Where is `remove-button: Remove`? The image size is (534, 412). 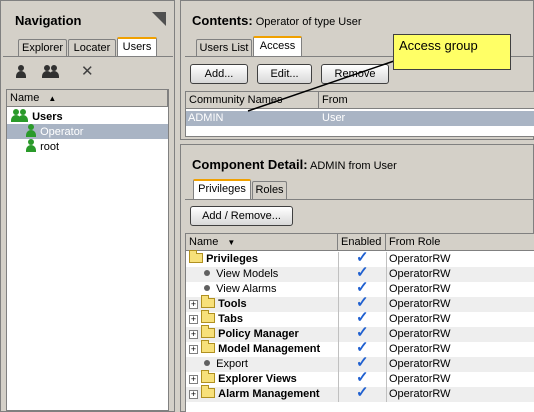 remove-button: Remove is located at coordinates (355, 74).